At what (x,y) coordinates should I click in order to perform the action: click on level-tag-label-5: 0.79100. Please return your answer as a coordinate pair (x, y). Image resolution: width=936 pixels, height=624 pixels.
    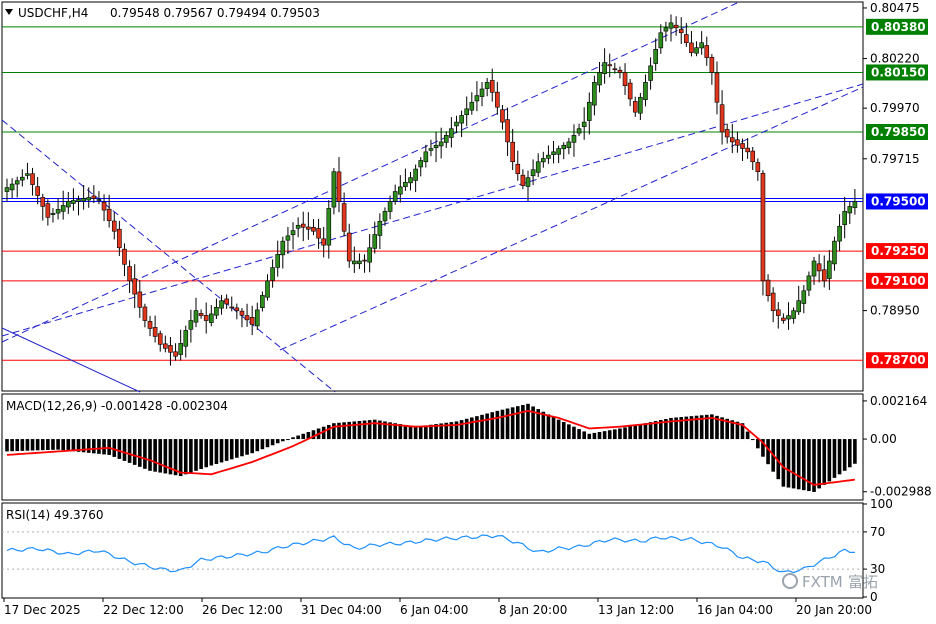
    Looking at the image, I should click on (898, 281).